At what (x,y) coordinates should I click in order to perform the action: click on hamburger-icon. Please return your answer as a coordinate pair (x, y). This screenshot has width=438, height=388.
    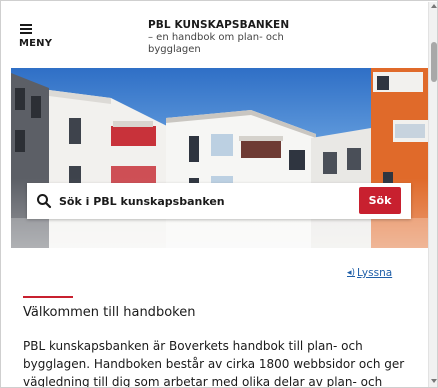
    Looking at the image, I should click on (26, 29).